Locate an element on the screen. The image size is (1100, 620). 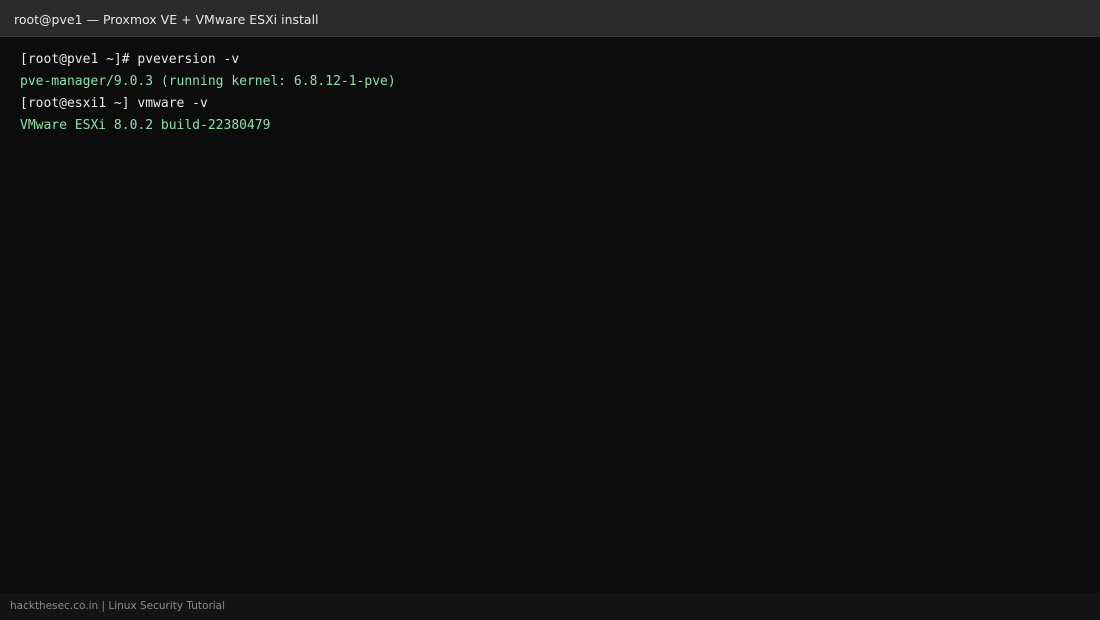
terminal-line-command: [root@esxi1 ~] vmware -v is located at coordinates (114, 103).